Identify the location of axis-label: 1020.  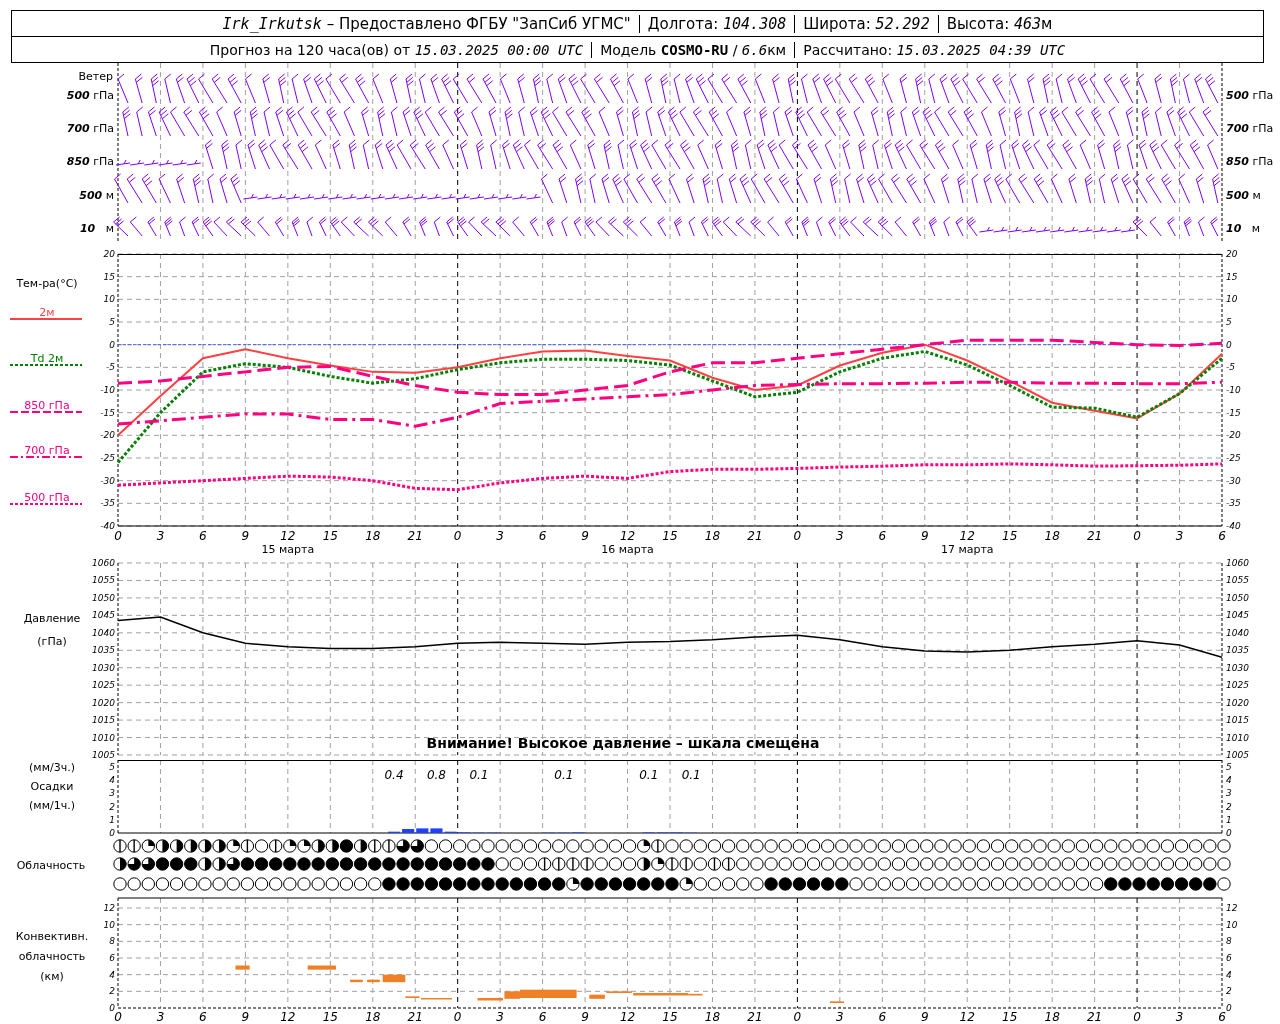
(1237, 702).